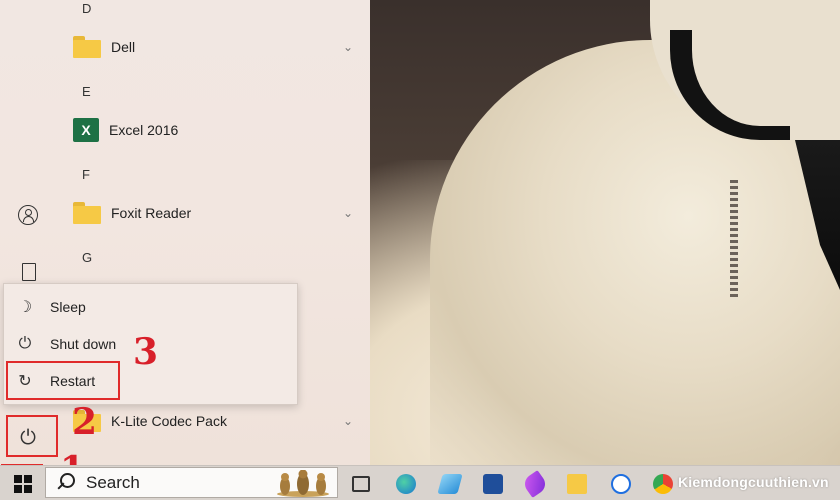  Describe the element at coordinates (85, 422) in the screenshot. I see `step-number-2: 2` at that location.